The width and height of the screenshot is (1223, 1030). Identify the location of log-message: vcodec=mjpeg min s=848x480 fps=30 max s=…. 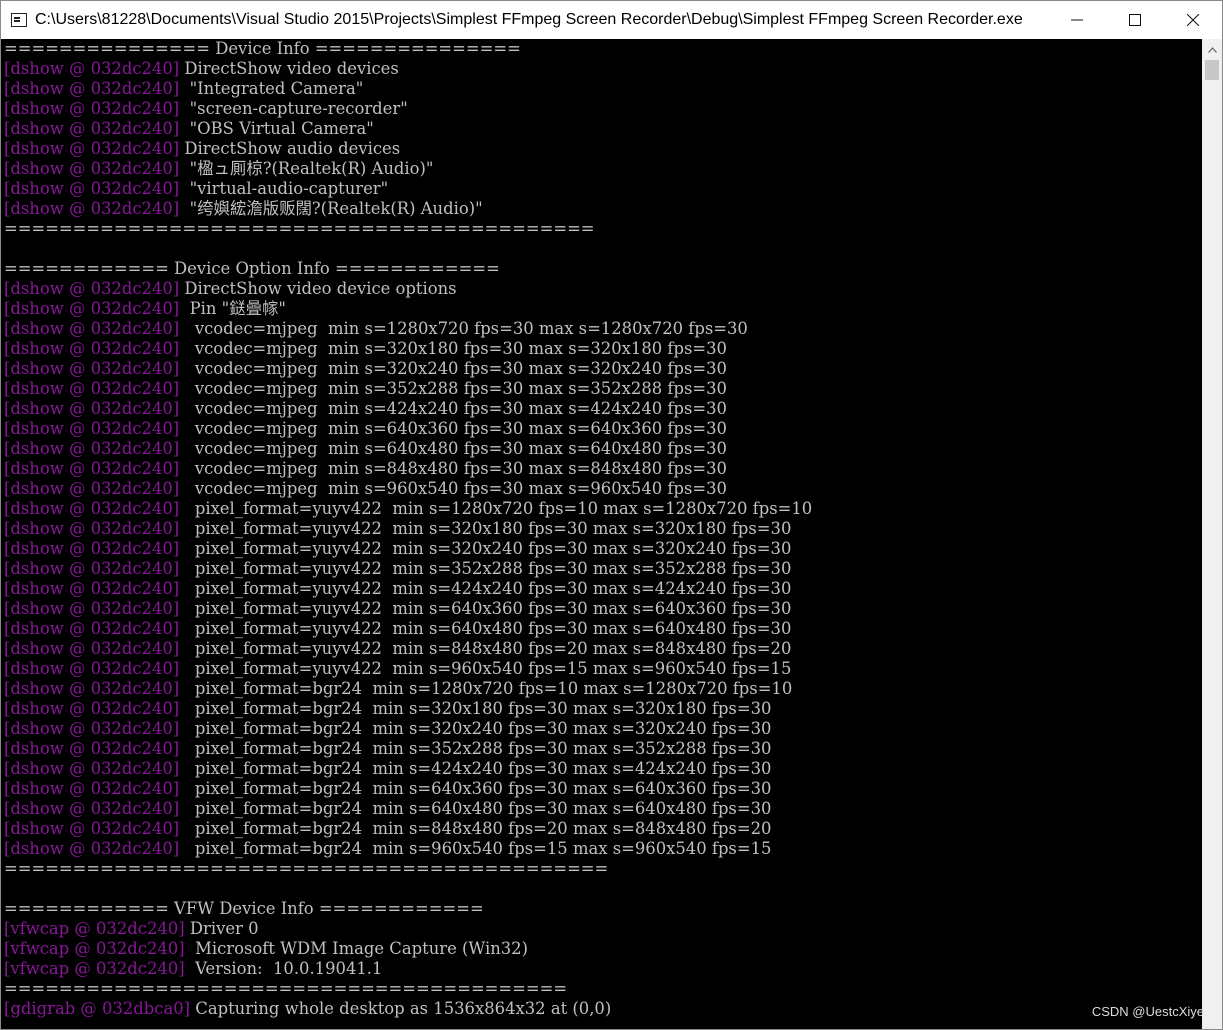
(453, 468).